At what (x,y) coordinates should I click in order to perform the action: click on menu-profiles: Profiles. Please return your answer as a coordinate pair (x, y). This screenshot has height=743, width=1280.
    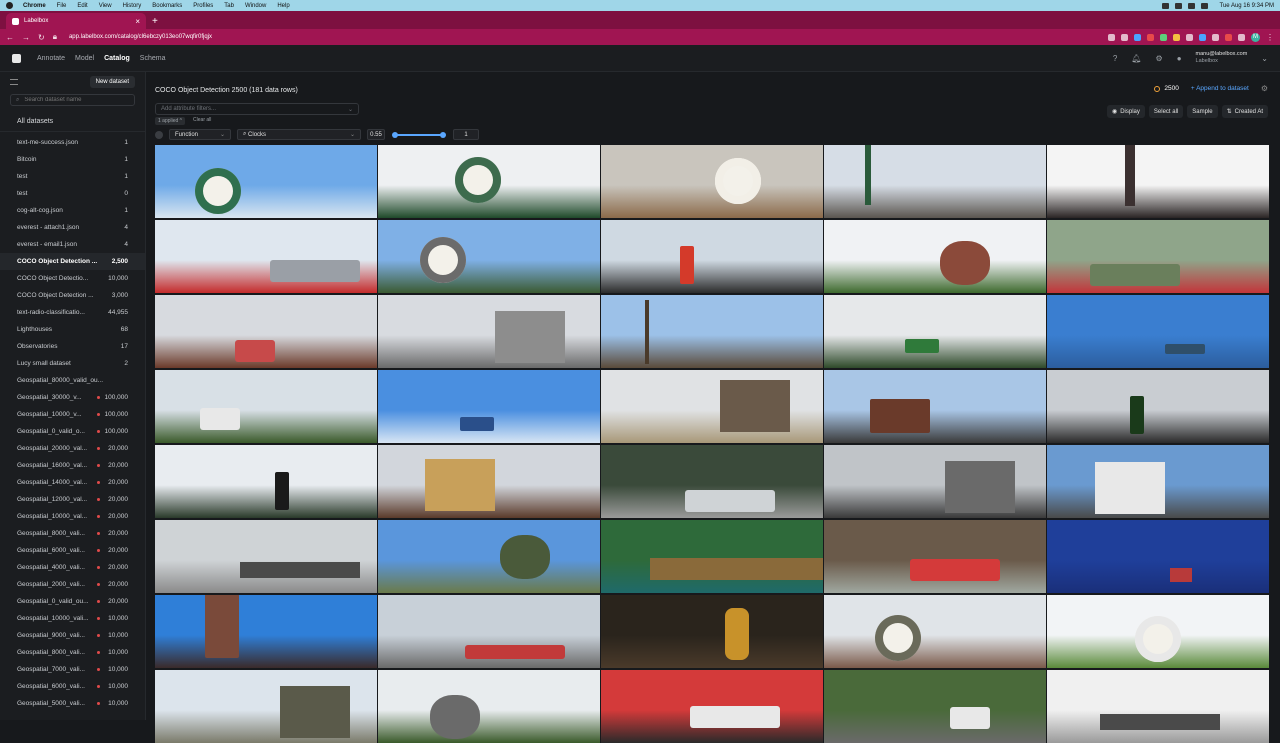
    Looking at the image, I should click on (203, 6).